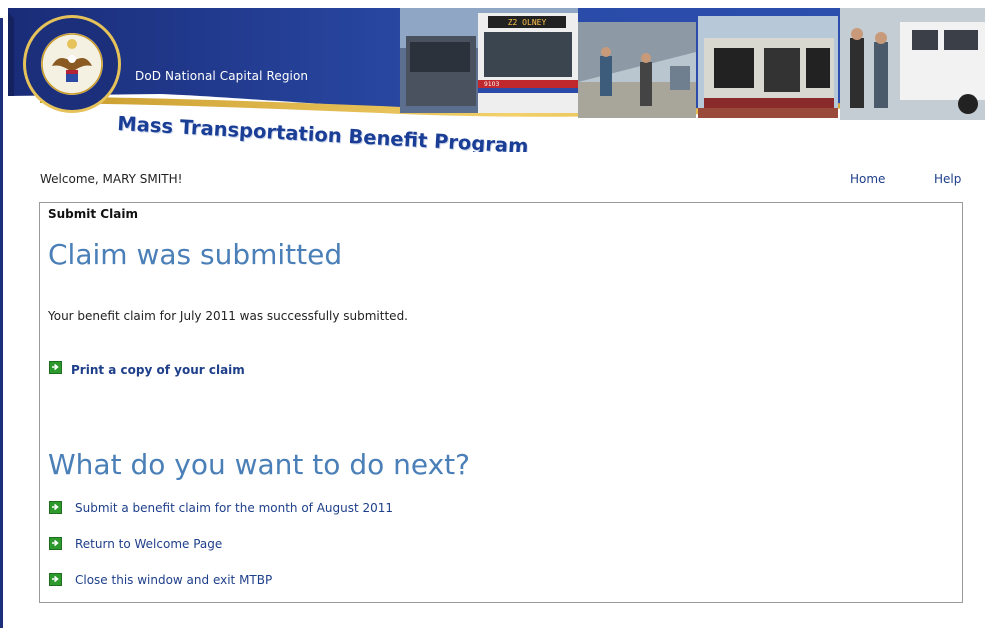 This screenshot has width=985, height=628. What do you see at coordinates (93, 214) in the screenshot?
I see `panel-title: Submit Claim` at bounding box center [93, 214].